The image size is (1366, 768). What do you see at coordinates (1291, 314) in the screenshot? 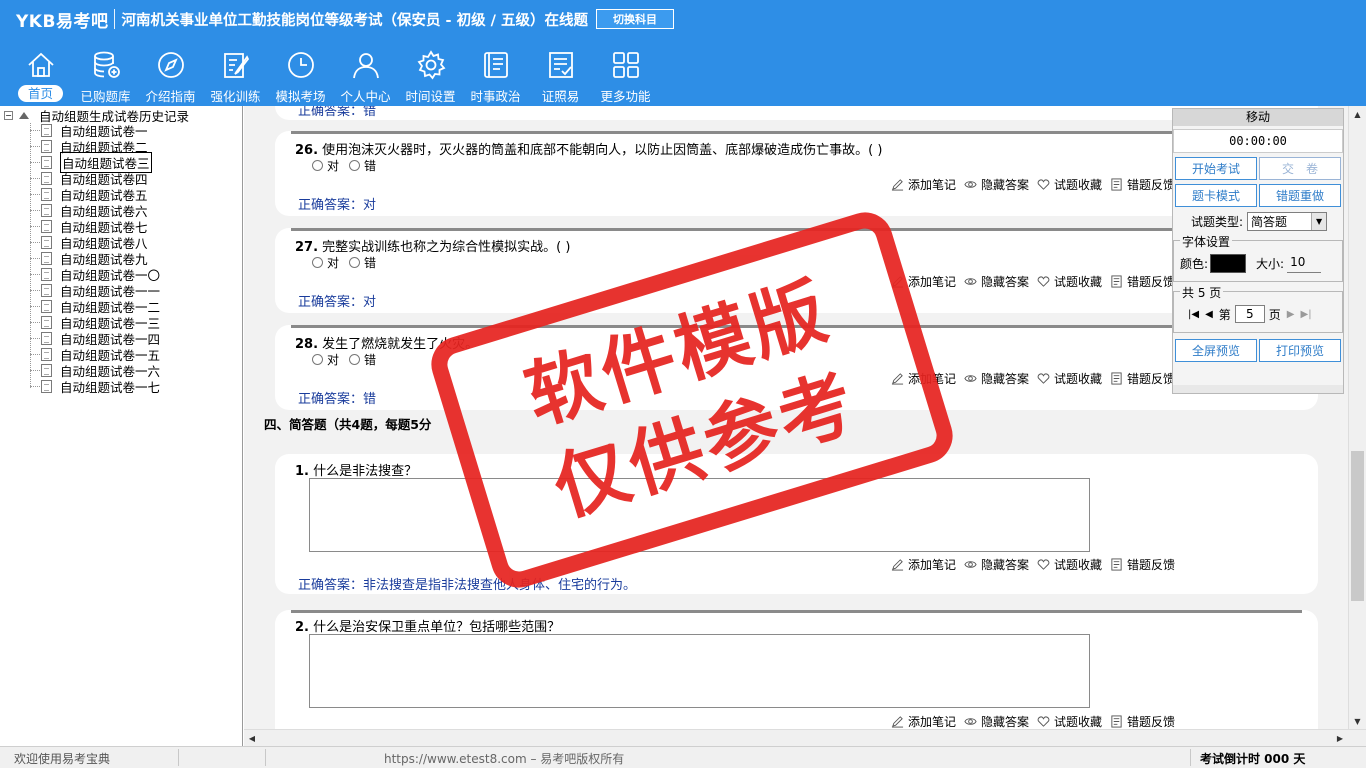
I see `next-page-icon: ▶` at bounding box center [1291, 314].